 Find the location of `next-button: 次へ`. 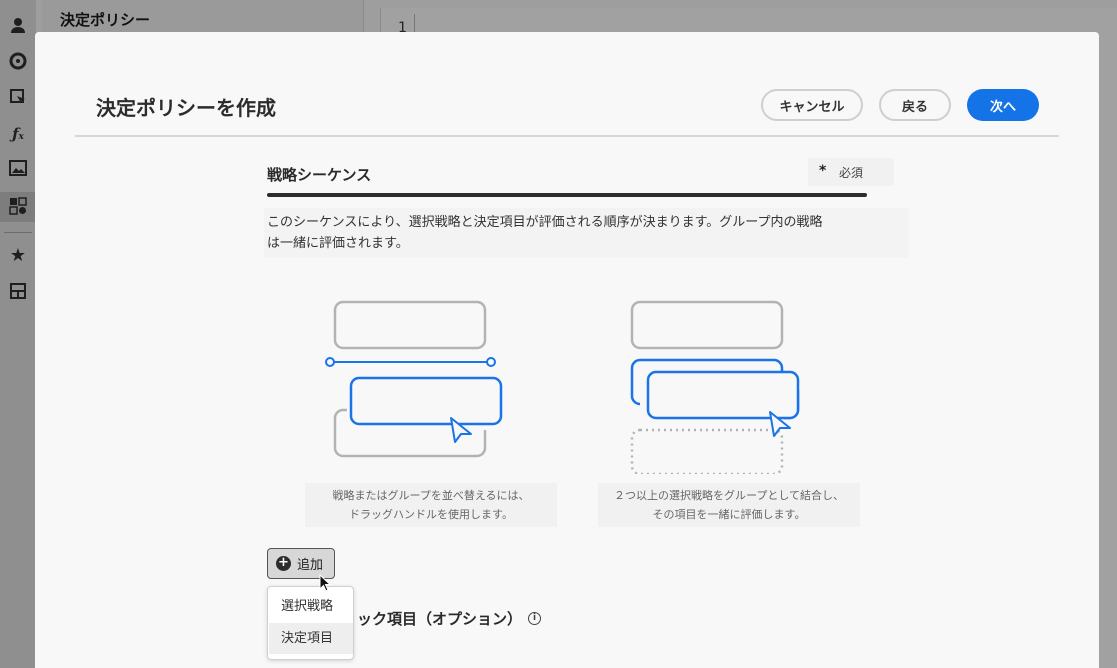

next-button: 次へ is located at coordinates (1003, 105).